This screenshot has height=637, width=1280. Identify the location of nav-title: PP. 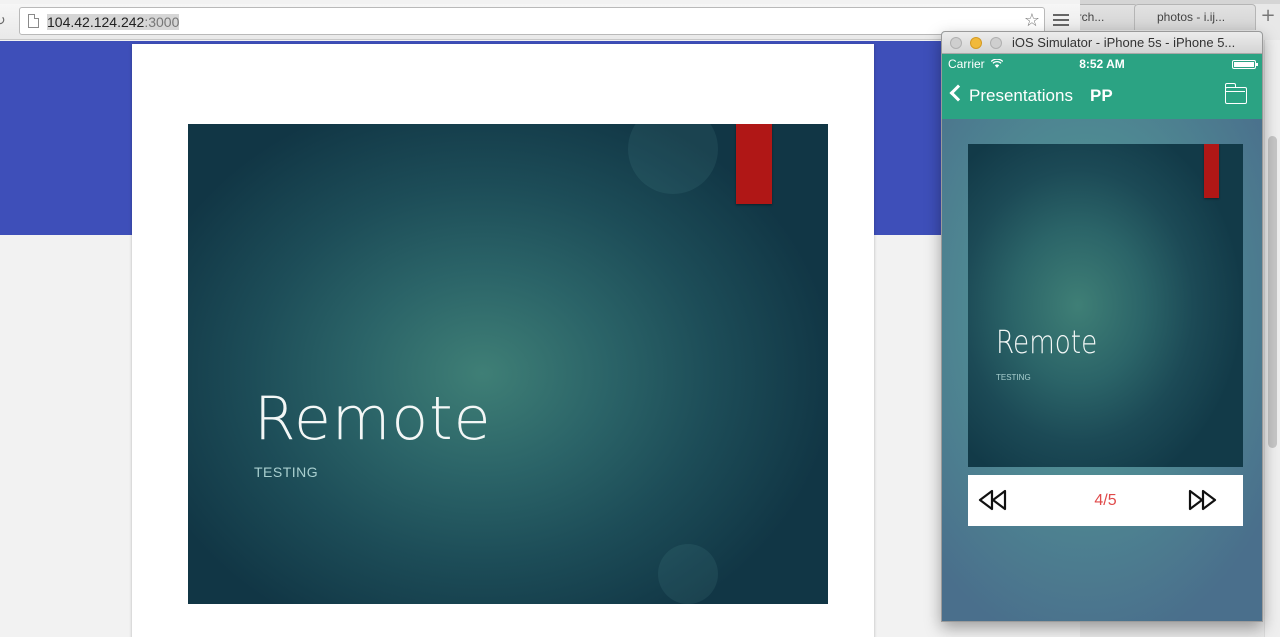
(1101, 95).